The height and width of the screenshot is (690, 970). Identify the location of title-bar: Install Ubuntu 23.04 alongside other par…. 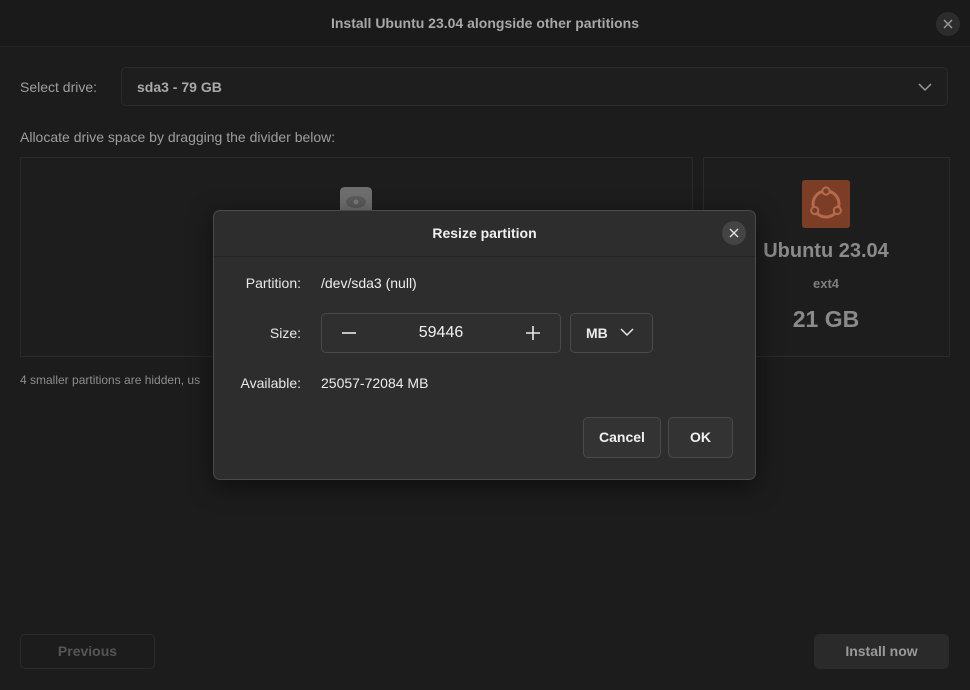
(485, 23).